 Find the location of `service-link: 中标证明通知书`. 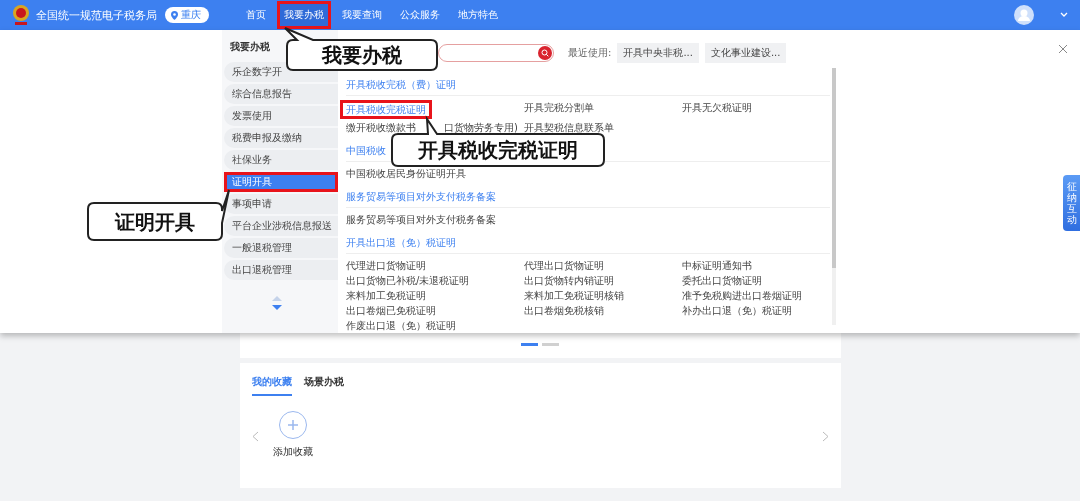

service-link: 中标证明通知书 is located at coordinates (717, 265).